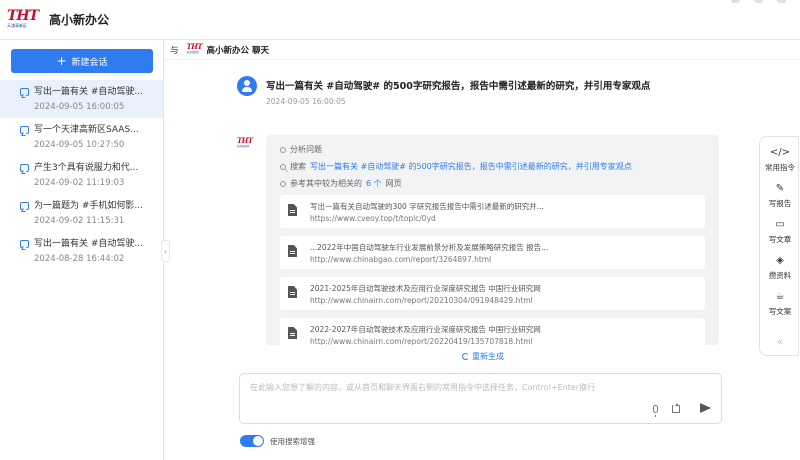  Describe the element at coordinates (780, 203) in the screenshot. I see `tool-label: 写报告` at that location.